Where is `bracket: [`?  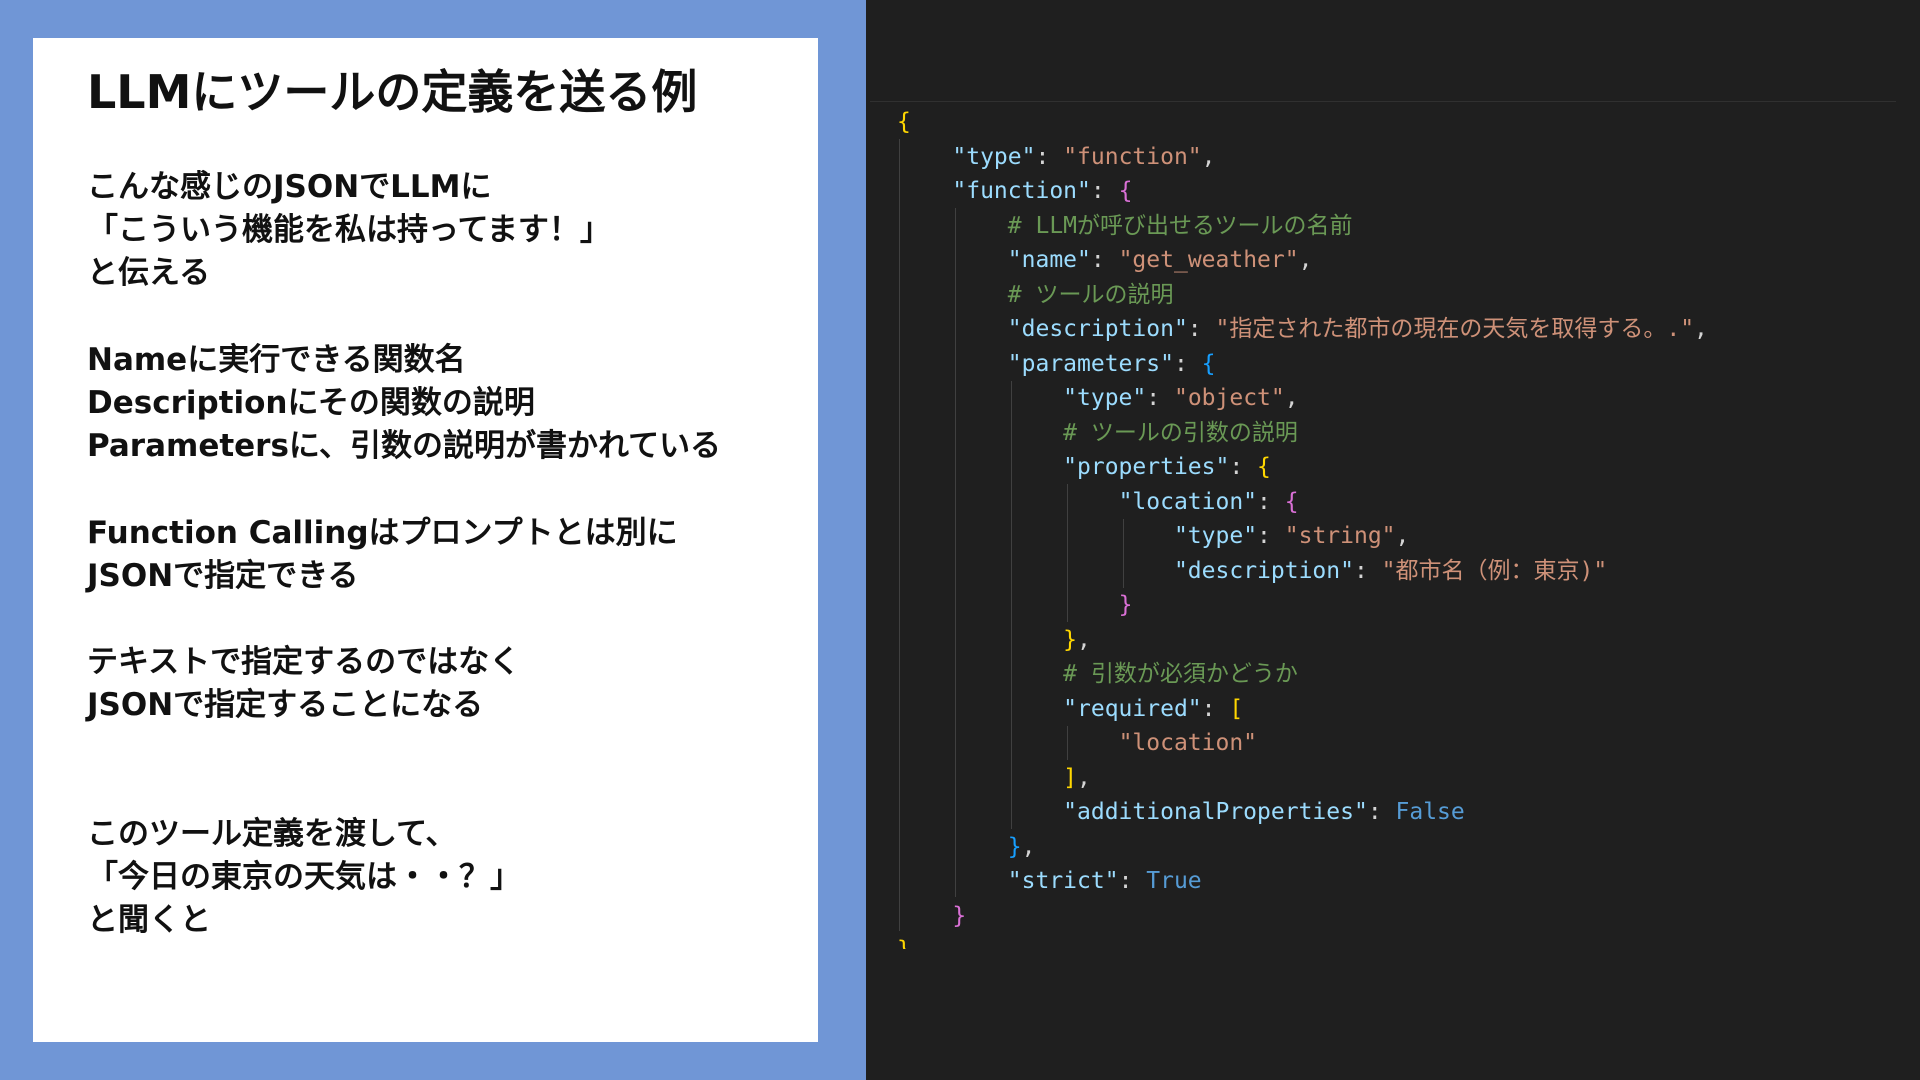 bracket: [ is located at coordinates (1236, 708).